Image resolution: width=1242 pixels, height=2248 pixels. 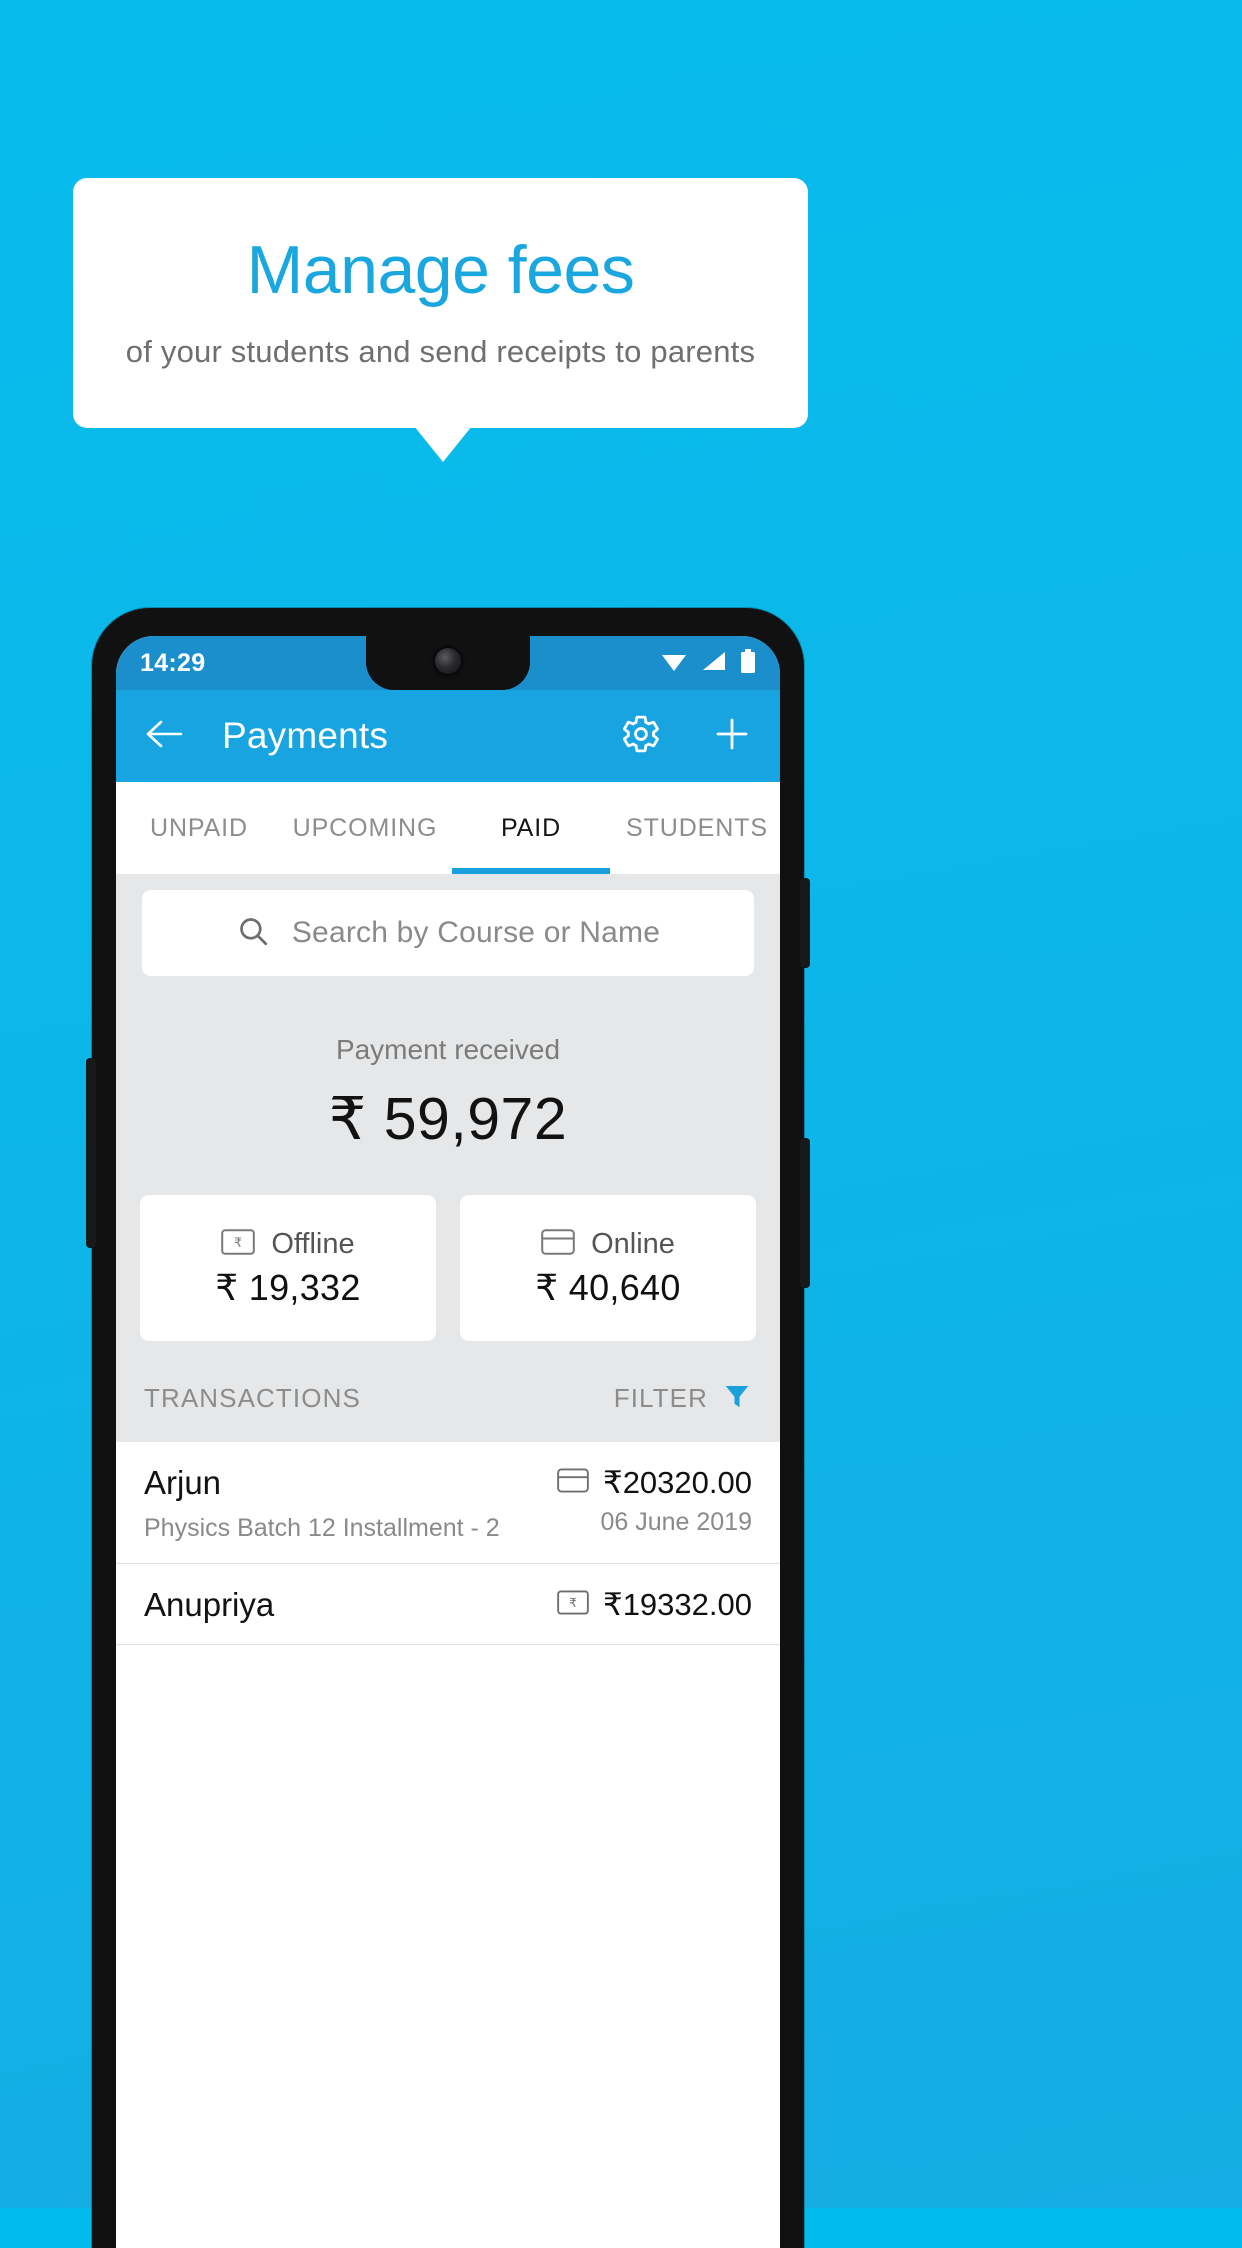 I want to click on search-input: Search by Course or Name, so click(x=448, y=933).